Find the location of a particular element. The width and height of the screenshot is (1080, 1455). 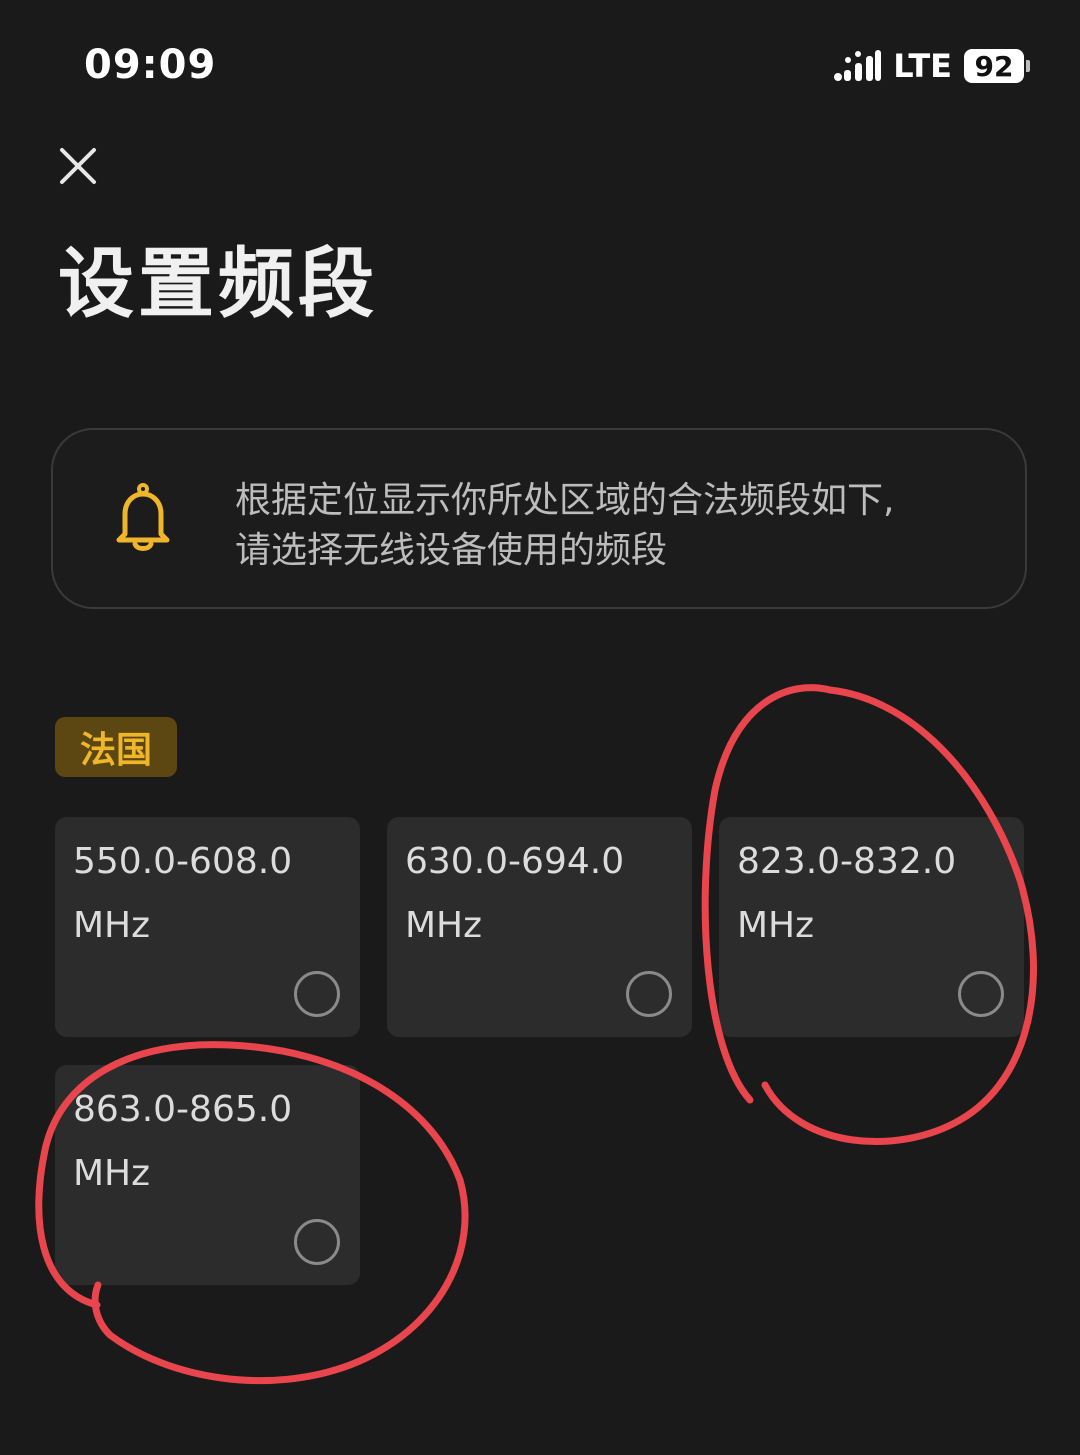

notice-text: 根据定位显示你所处区域的合法频段如下, 请选择无线设备使用的频段 is located at coordinates (615, 526).